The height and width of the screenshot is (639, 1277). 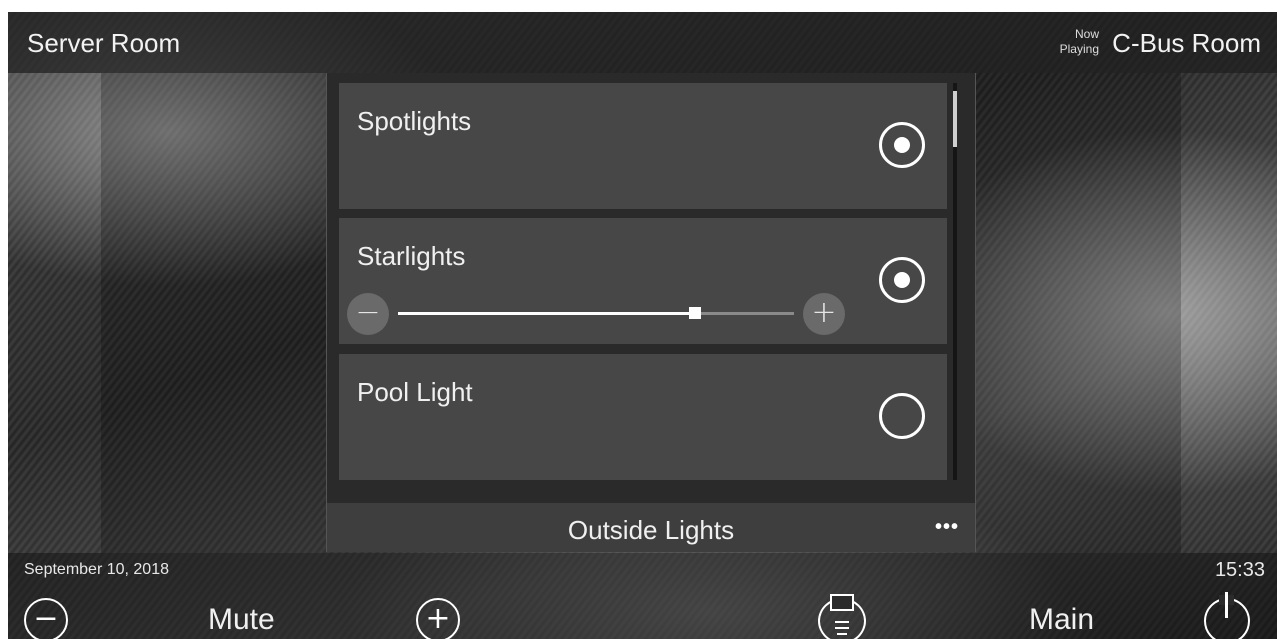 I want to click on now-playing-label: Now Playing, so click(x=1079, y=42).